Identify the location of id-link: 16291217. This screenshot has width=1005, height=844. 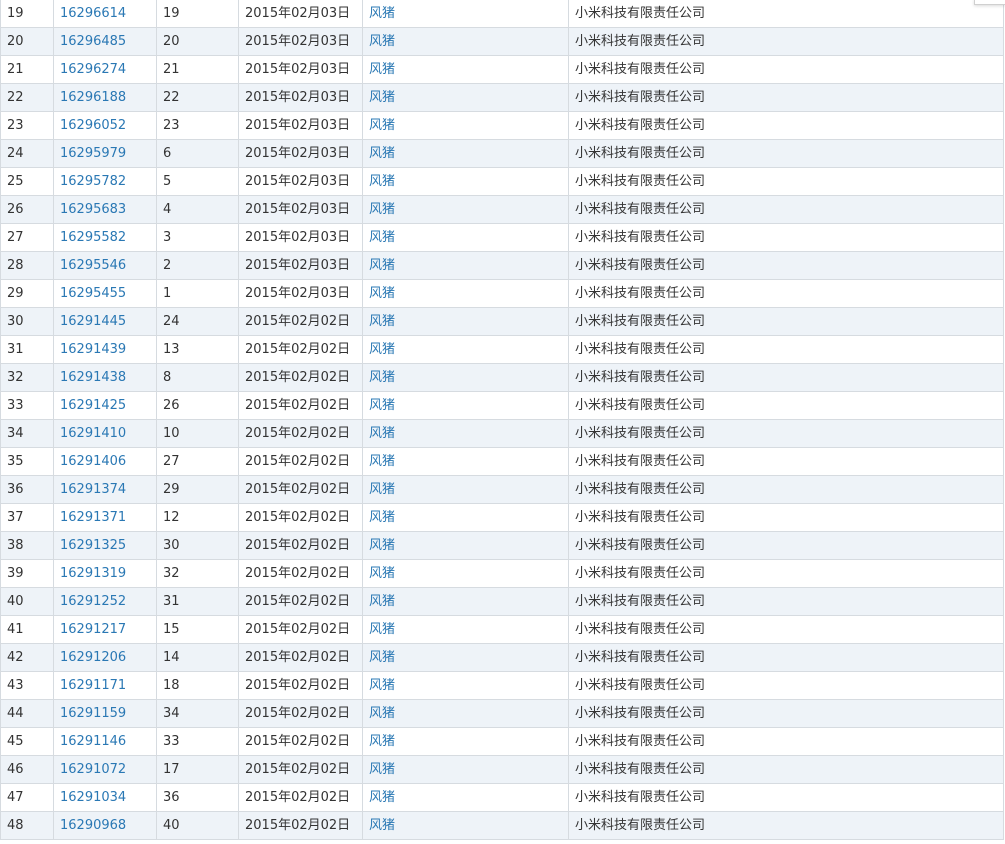
(93, 629).